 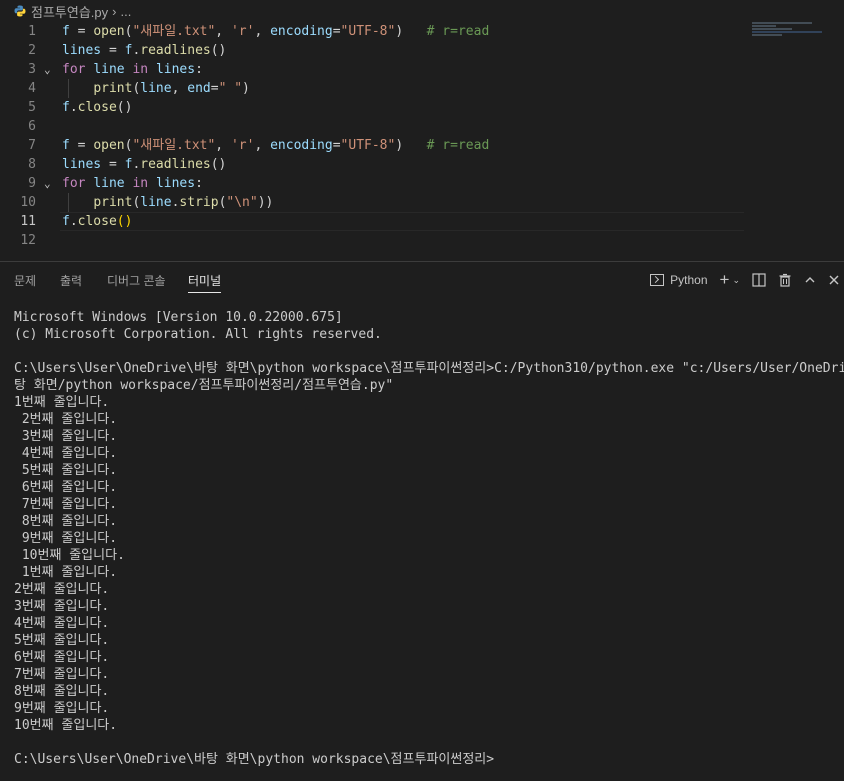 I want to click on code-token: lines, so click(x=175, y=183).